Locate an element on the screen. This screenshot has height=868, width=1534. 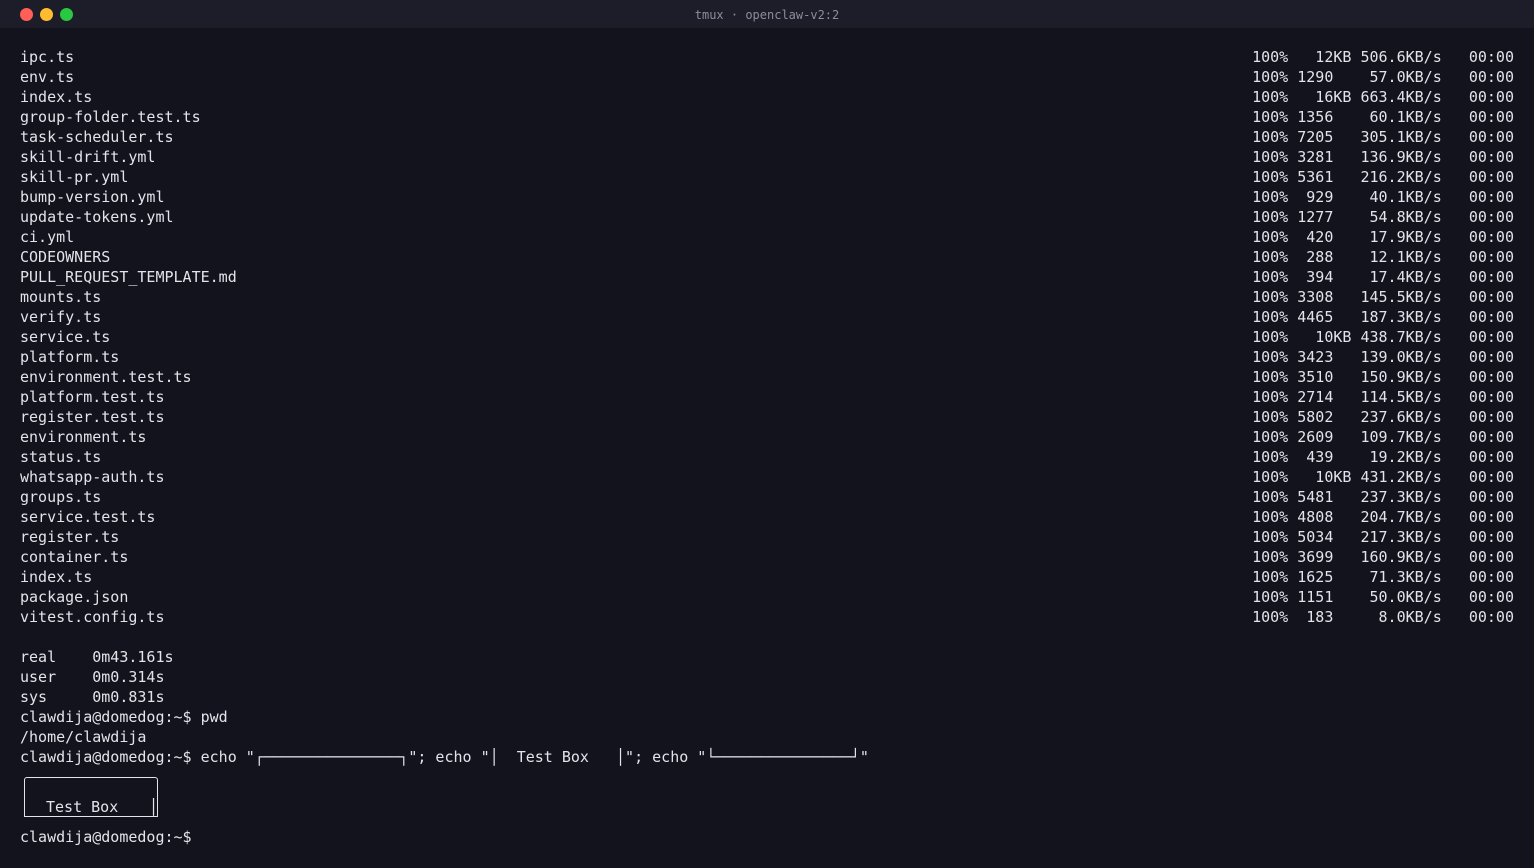
transfer-stats: 100% 10KB 431.2KB/s 00:00 is located at coordinates (1383, 477).